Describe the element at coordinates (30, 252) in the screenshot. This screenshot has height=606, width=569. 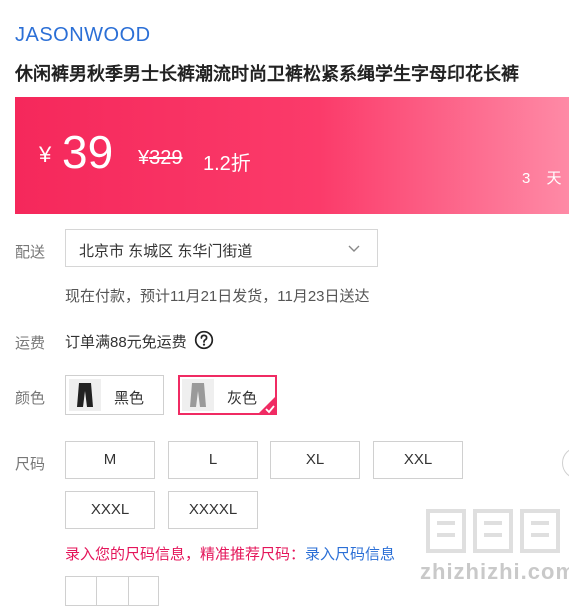
I see `delivery-label: 配送` at that location.